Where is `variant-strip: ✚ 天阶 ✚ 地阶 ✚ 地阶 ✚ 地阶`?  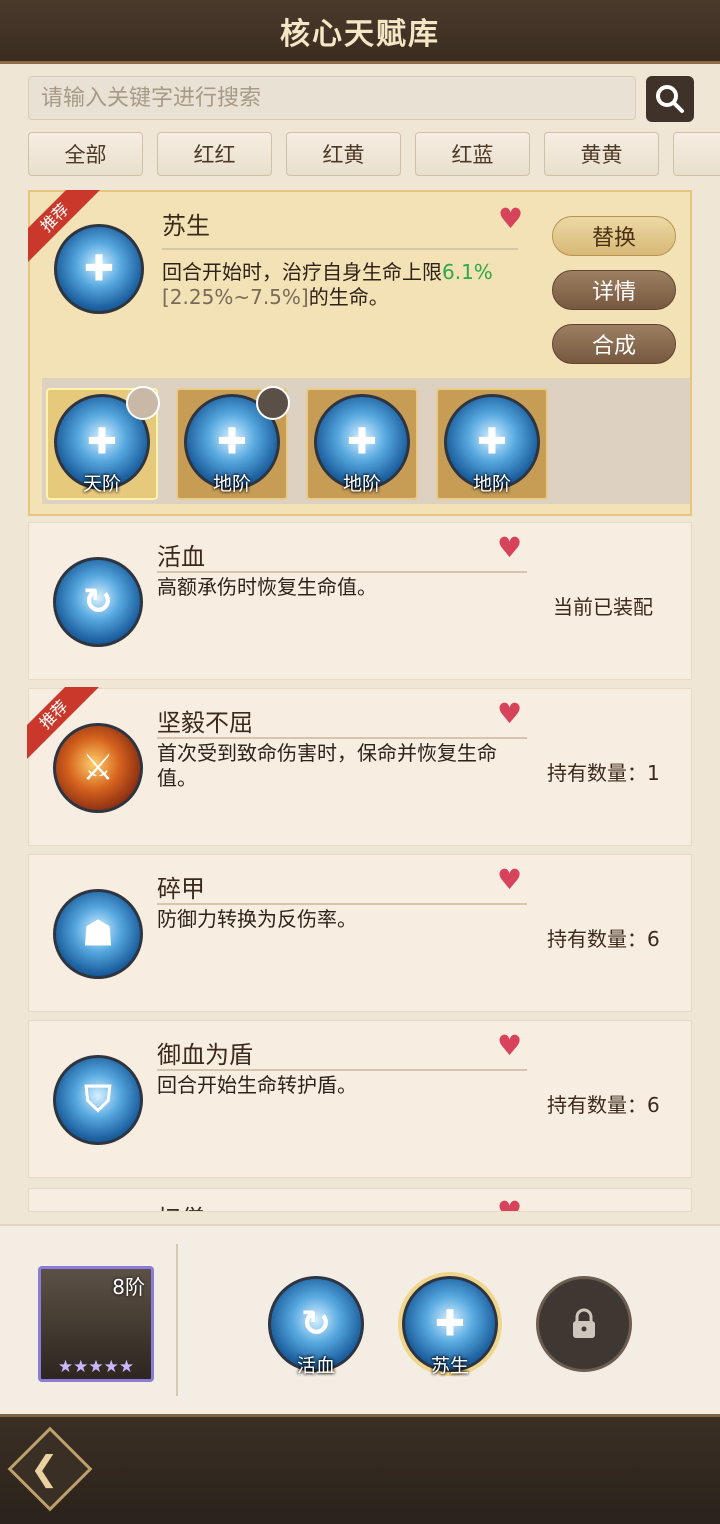 variant-strip: ✚ 天阶 ✚ 地阶 ✚ 地阶 ✚ 地阶 is located at coordinates (366, 441).